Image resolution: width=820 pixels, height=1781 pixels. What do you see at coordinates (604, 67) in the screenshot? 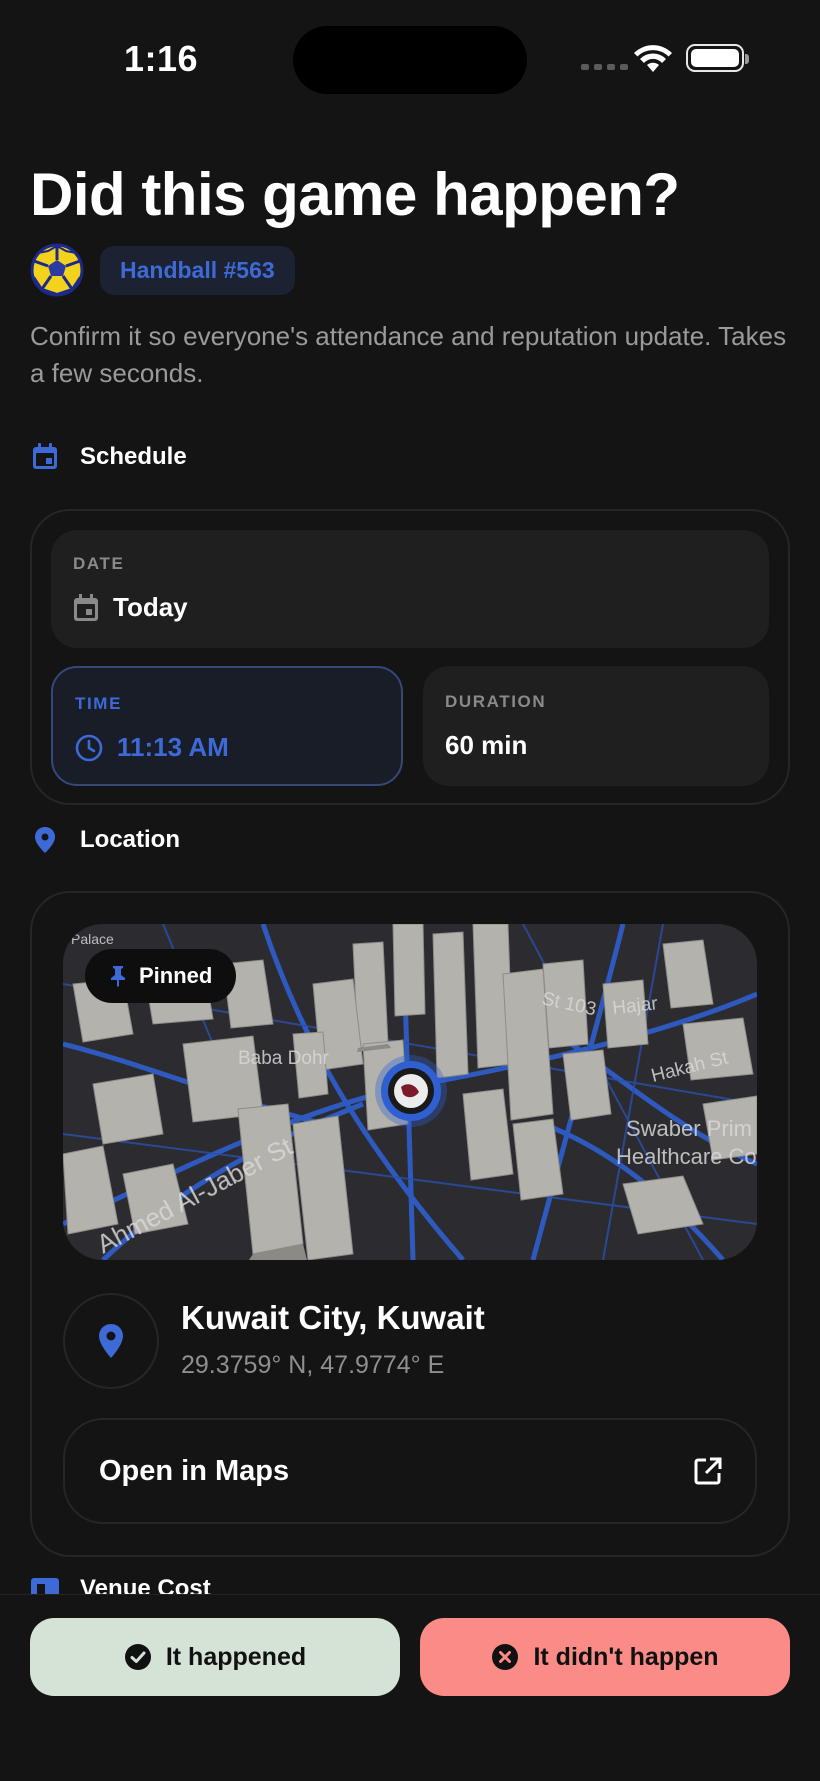
I see `cellular-signal-icon` at bounding box center [604, 67].